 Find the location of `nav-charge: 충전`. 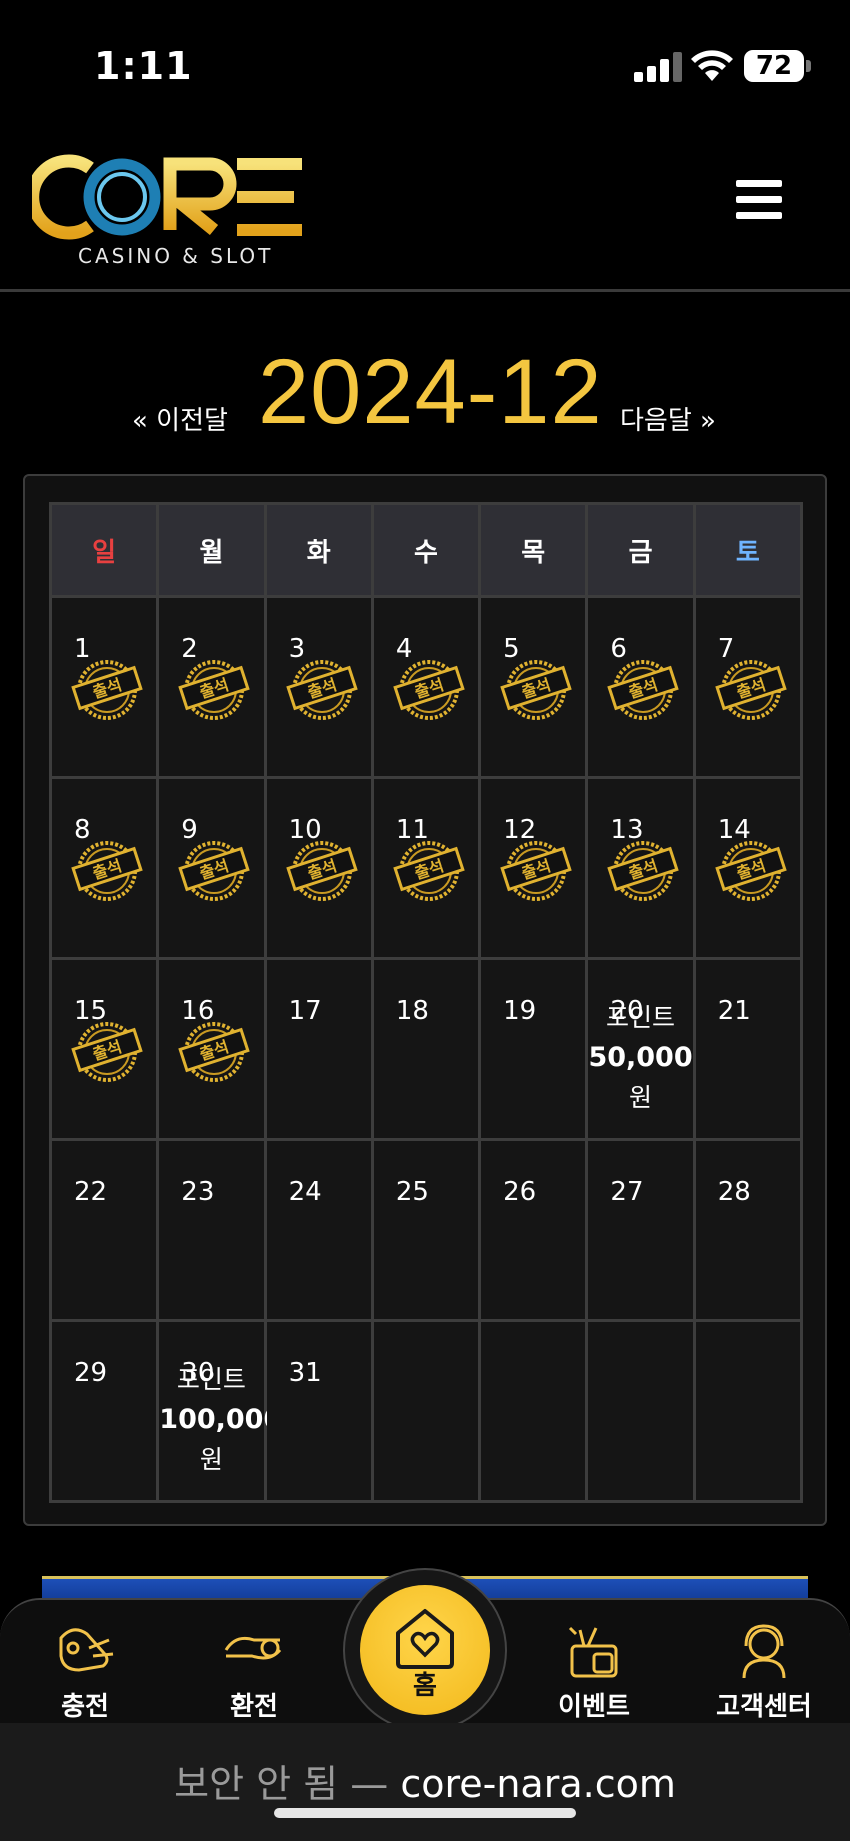

nav-charge: 충전 is located at coordinates (85, 1671).